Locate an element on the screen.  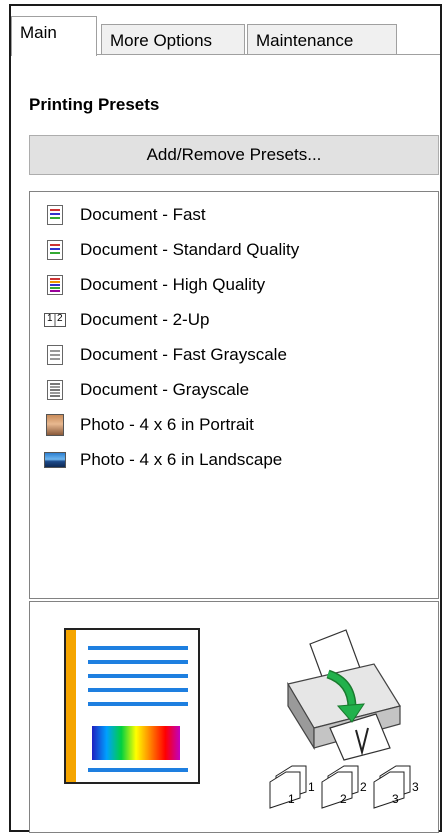
list-item: Document - Grayscale is located at coordinates (146, 390).